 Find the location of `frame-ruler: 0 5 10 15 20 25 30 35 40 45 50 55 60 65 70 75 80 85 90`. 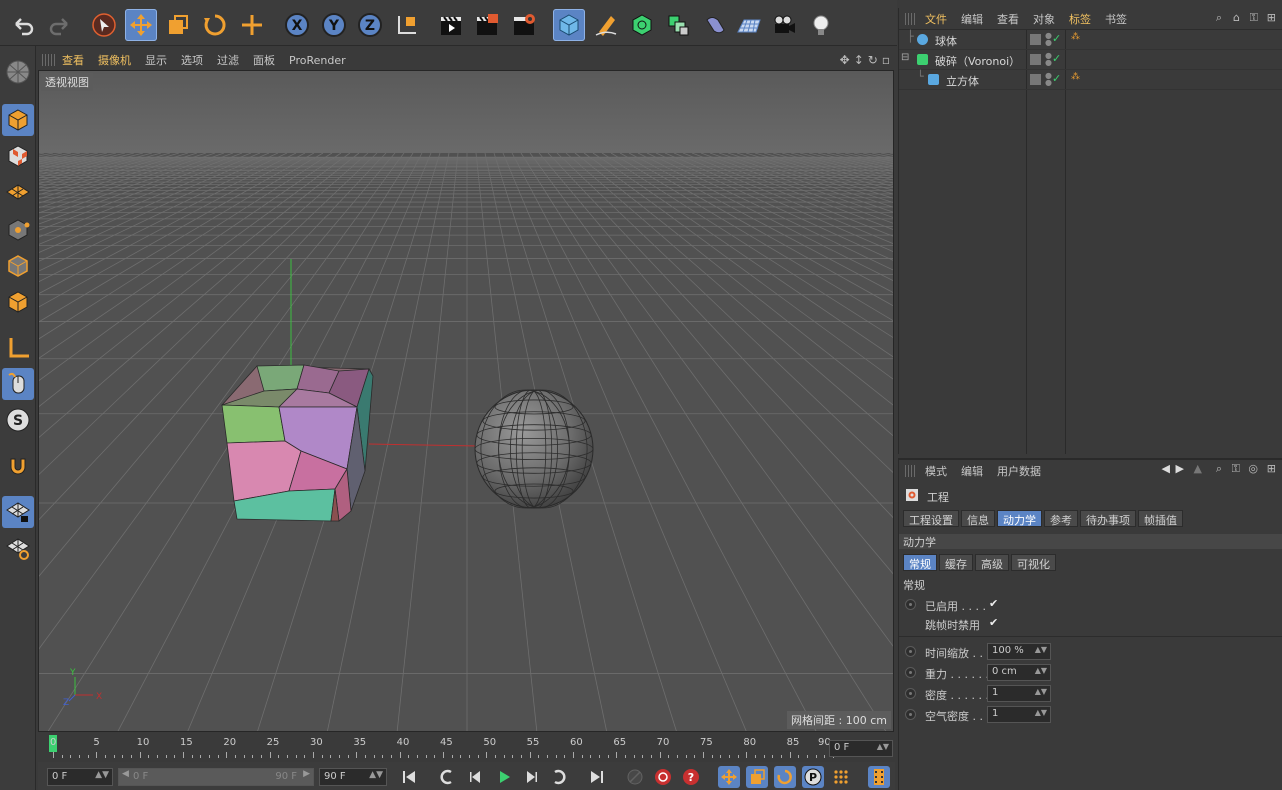

frame-ruler: 0 5 10 15 20 25 30 35 40 45 50 55 60 65 70 75 80 85 90 is located at coordinates (440, 745).